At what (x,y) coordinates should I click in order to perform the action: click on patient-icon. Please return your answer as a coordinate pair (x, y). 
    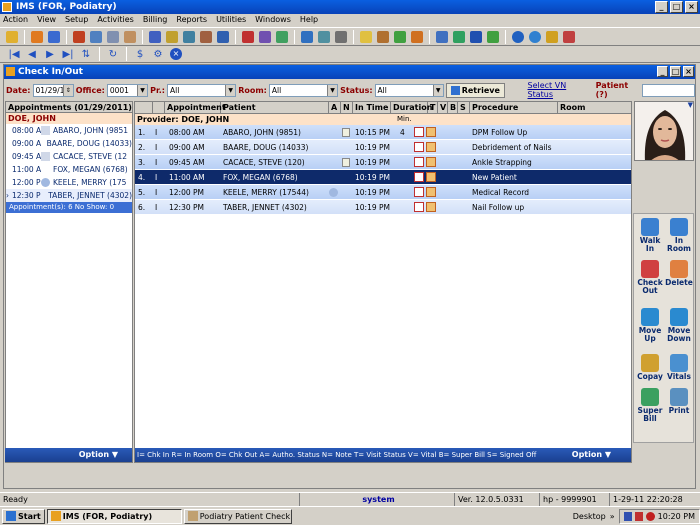
    Looking at the image, I should click on (37, 36).